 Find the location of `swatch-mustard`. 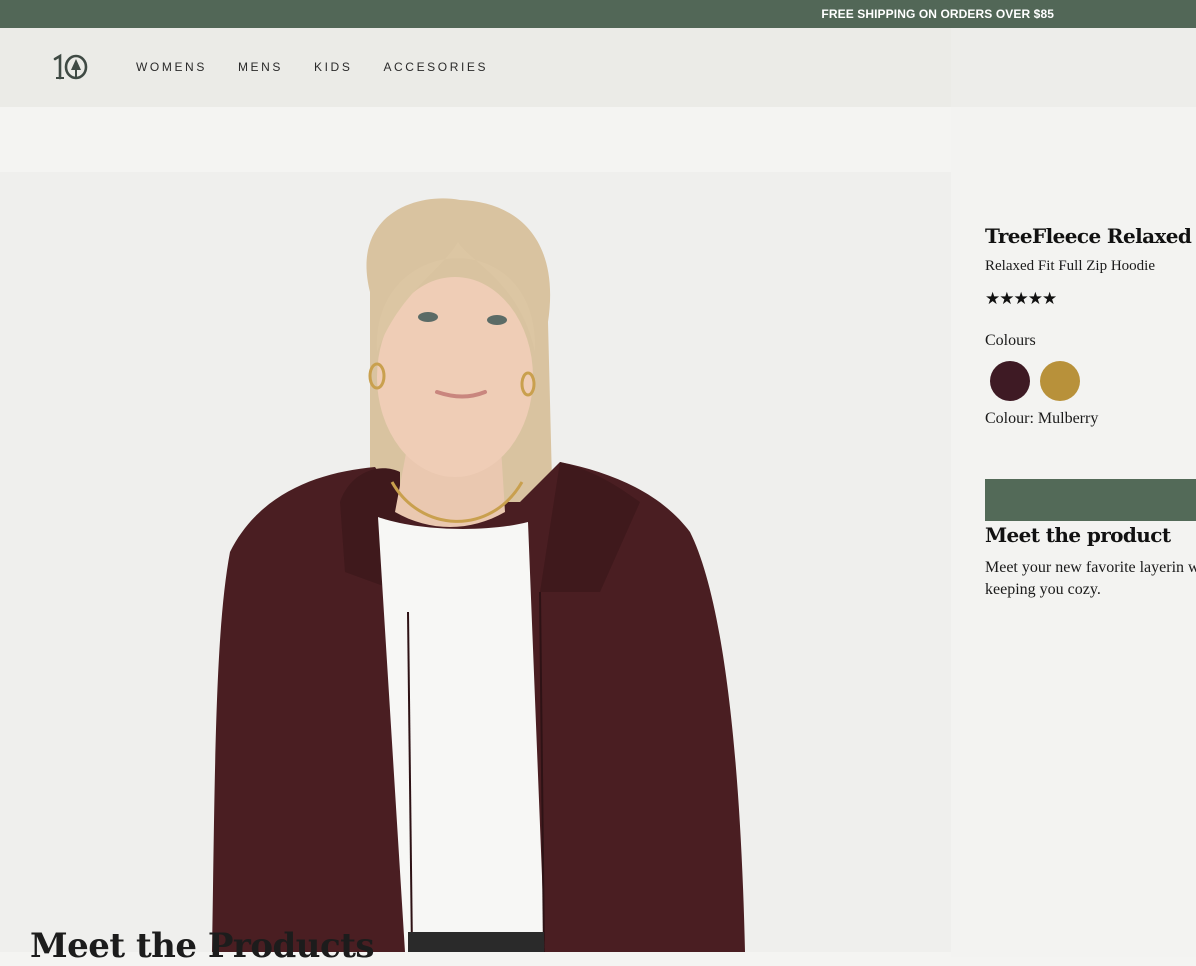

swatch-mustard is located at coordinates (1060, 381).